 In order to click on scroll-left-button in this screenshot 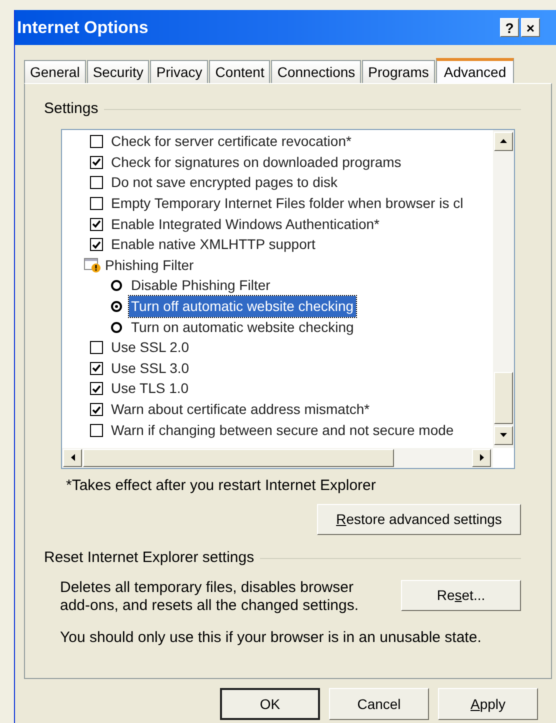, I will do `click(72, 457)`.